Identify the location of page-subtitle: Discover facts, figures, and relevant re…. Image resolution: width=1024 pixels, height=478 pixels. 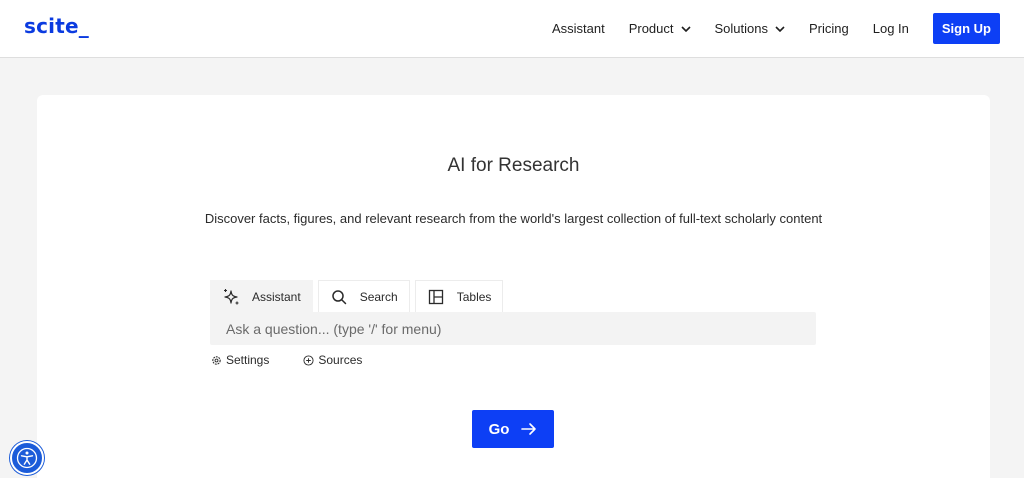
(513, 218).